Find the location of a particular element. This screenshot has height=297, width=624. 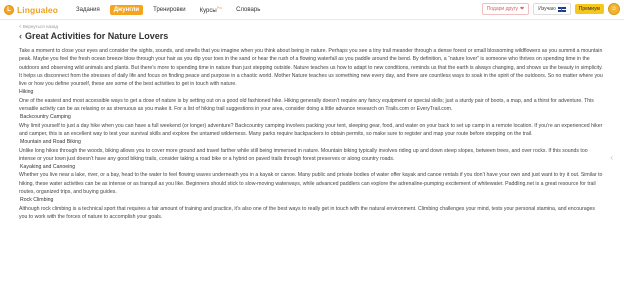

nav-item-courses: КурсыPro is located at coordinates (211, 10).